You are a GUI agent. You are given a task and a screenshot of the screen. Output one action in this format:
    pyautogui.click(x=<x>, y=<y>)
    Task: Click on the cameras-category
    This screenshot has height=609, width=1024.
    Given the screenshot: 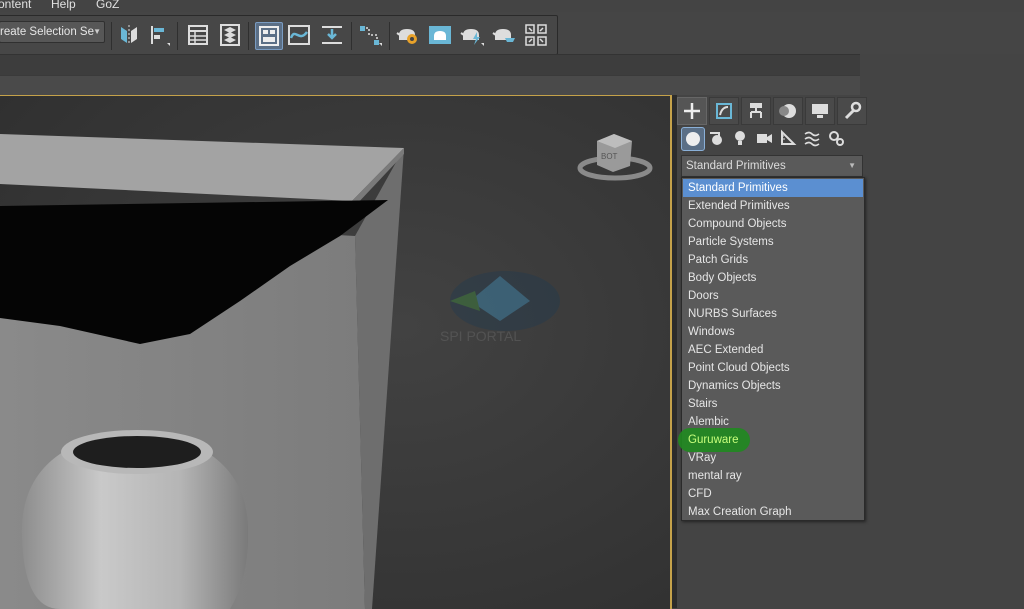 What is the action you would take?
    pyautogui.click(x=764, y=138)
    